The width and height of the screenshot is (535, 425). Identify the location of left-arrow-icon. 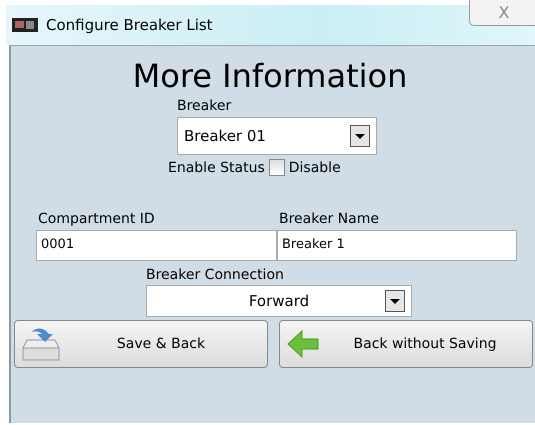
(303, 344).